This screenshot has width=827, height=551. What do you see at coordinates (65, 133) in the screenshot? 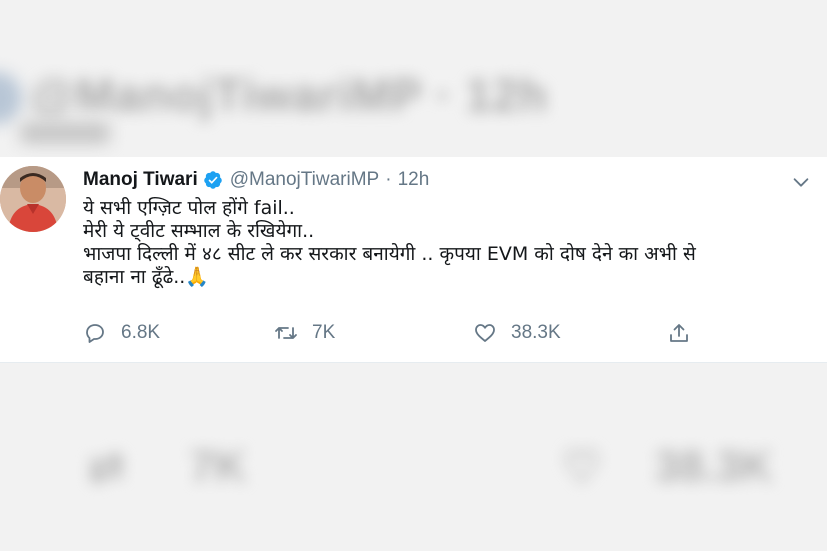
I see `blurred-sub-text` at bounding box center [65, 133].